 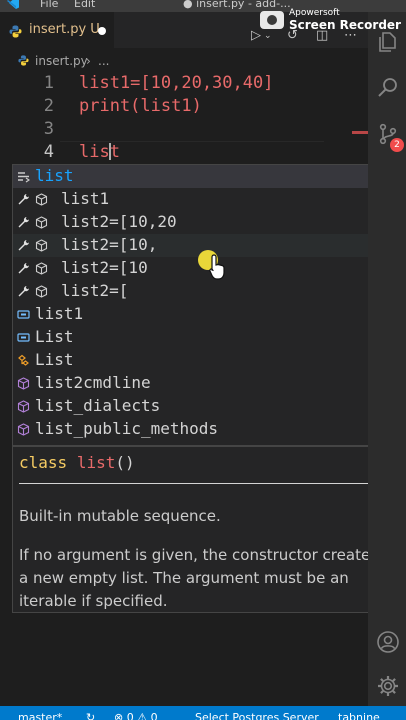 What do you see at coordinates (120, 516) in the screenshot?
I see `doc-summary: Built-in mutable sequence.` at bounding box center [120, 516].